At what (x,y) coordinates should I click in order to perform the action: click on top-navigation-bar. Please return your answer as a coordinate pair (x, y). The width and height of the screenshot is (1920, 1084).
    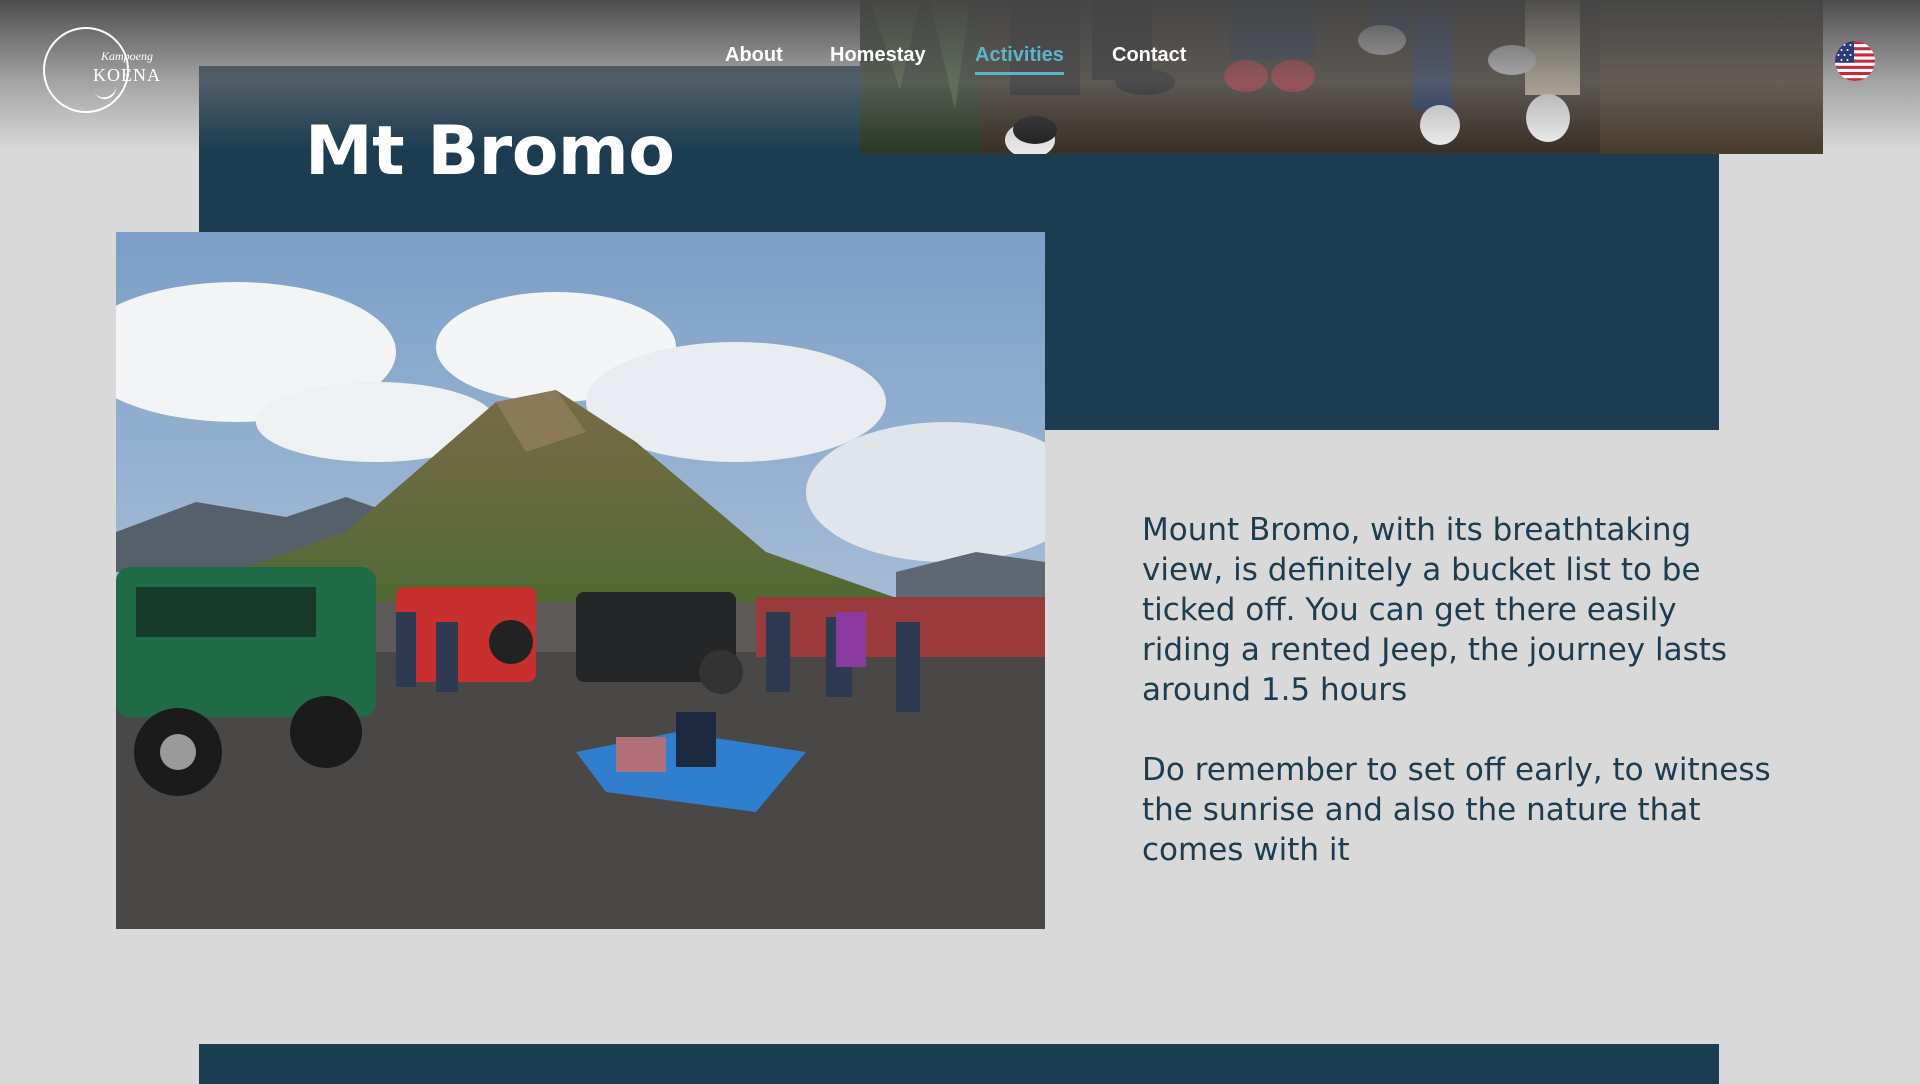
    Looking at the image, I should click on (960, 75).